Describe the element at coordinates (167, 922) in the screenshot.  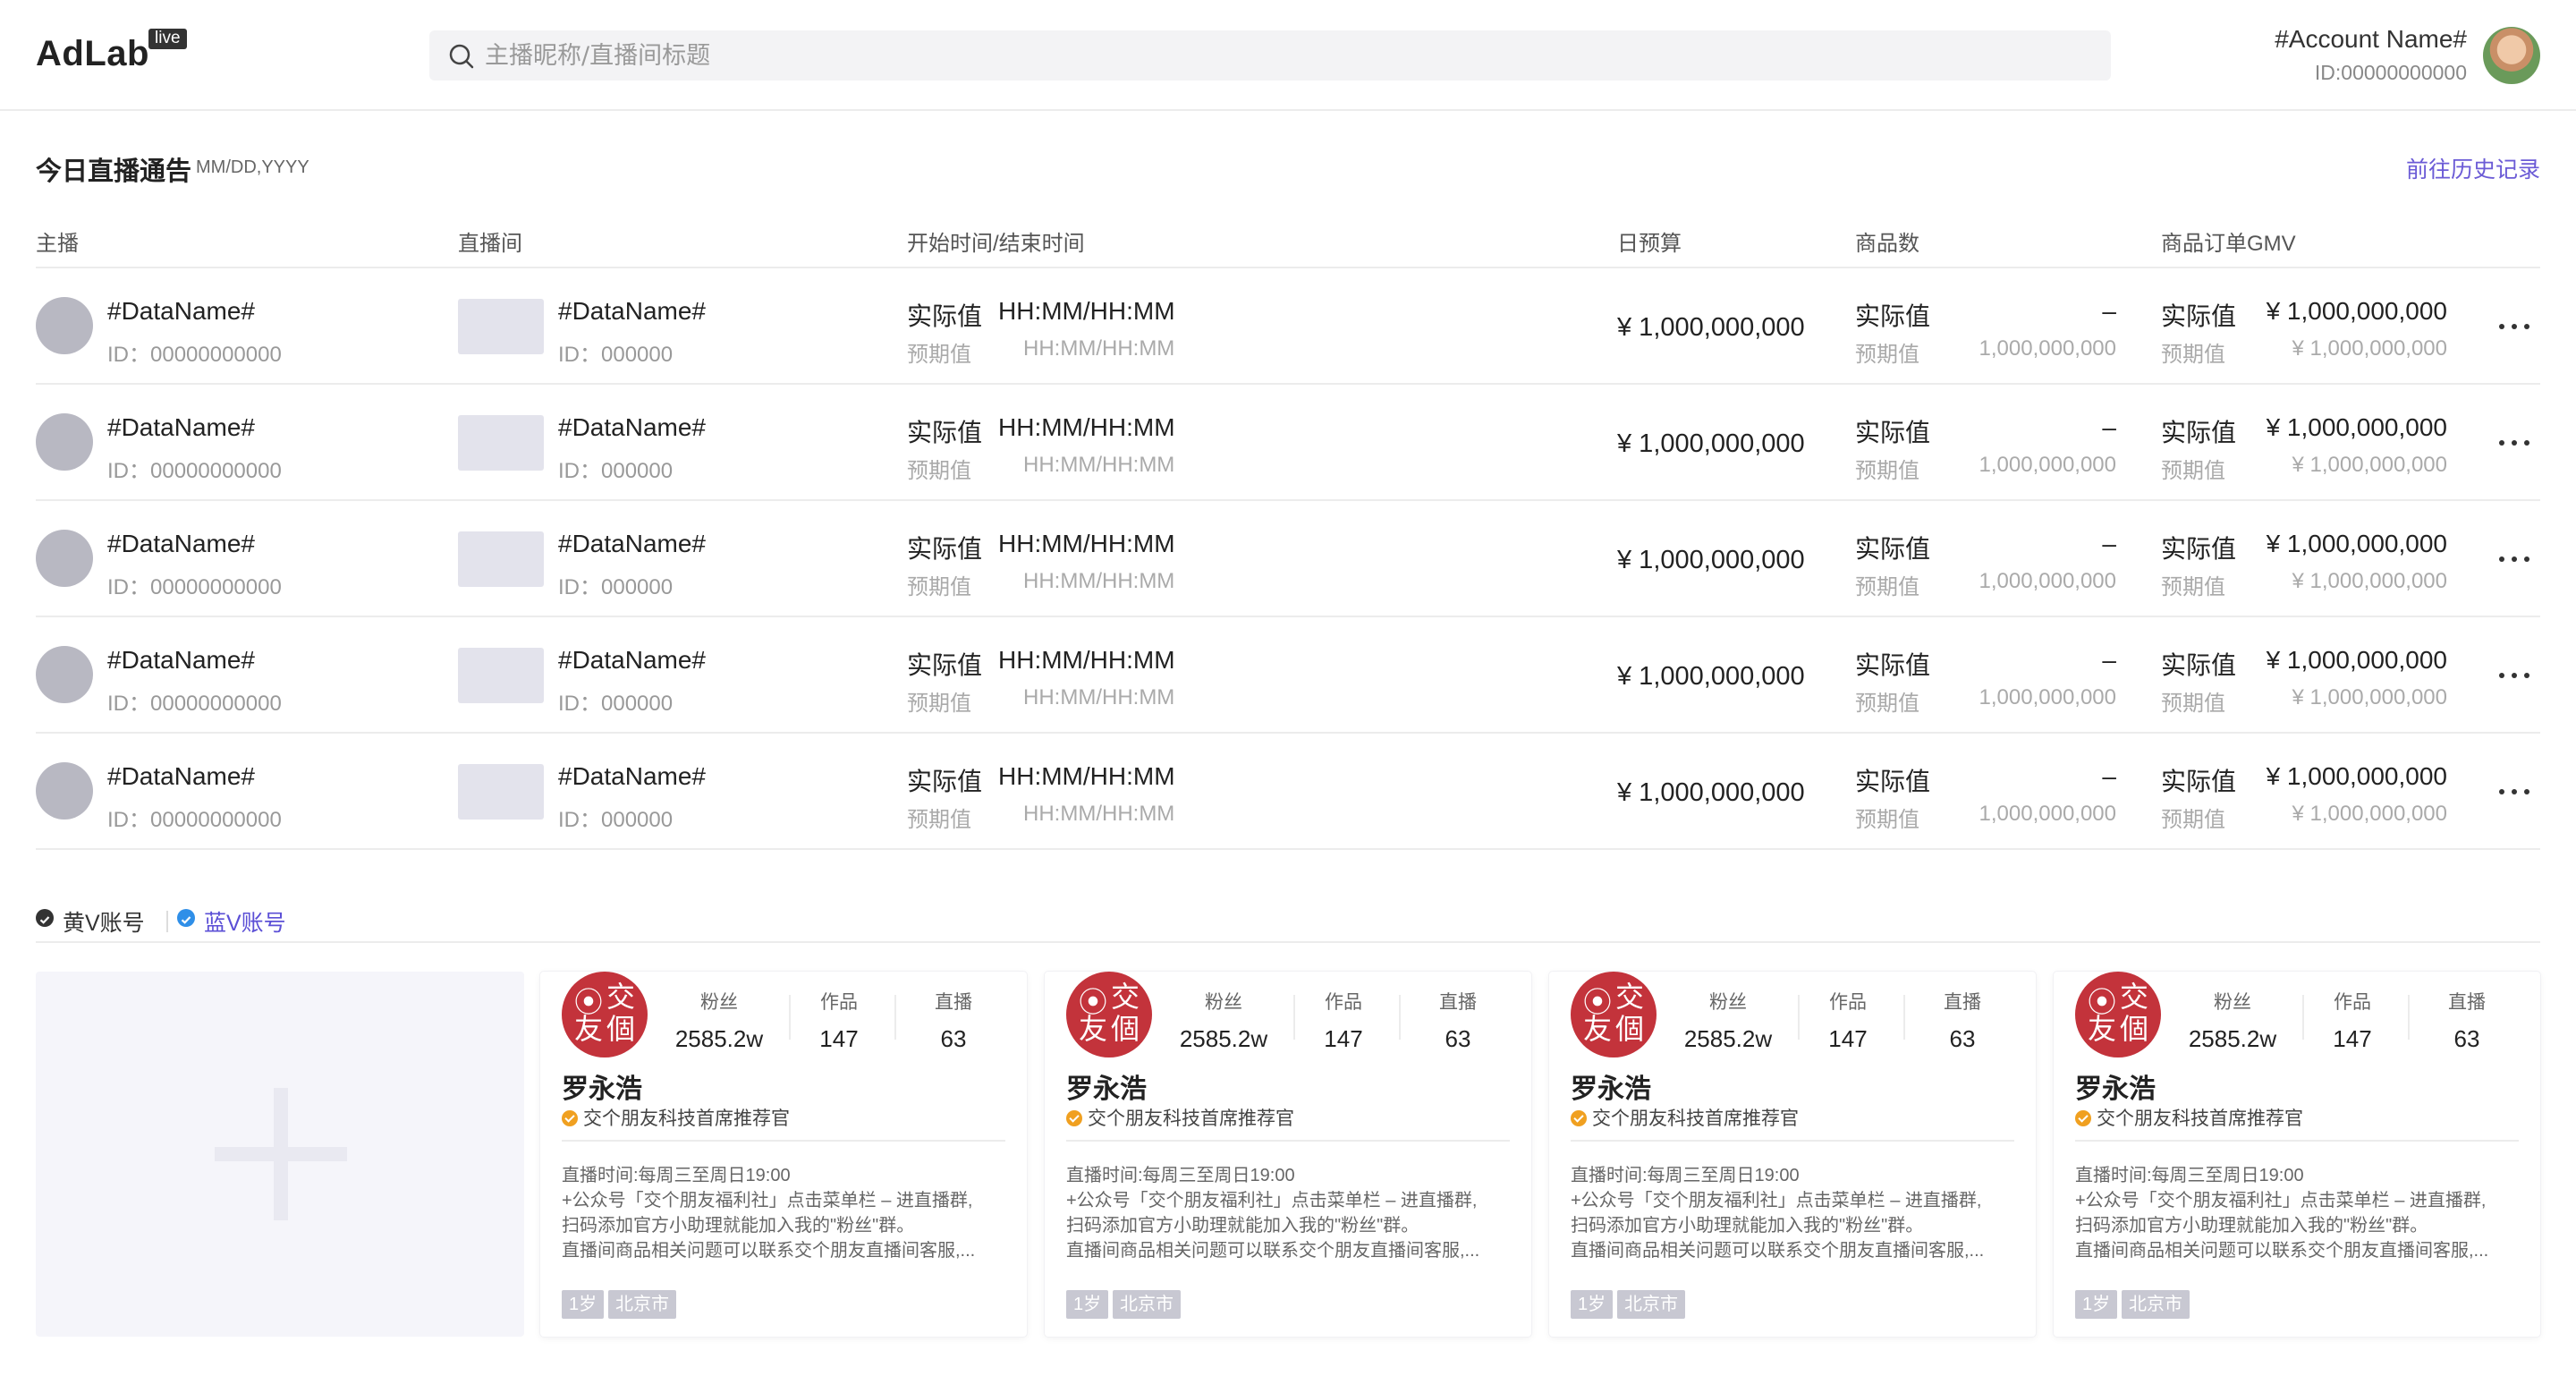
I see `tab-divider` at that location.